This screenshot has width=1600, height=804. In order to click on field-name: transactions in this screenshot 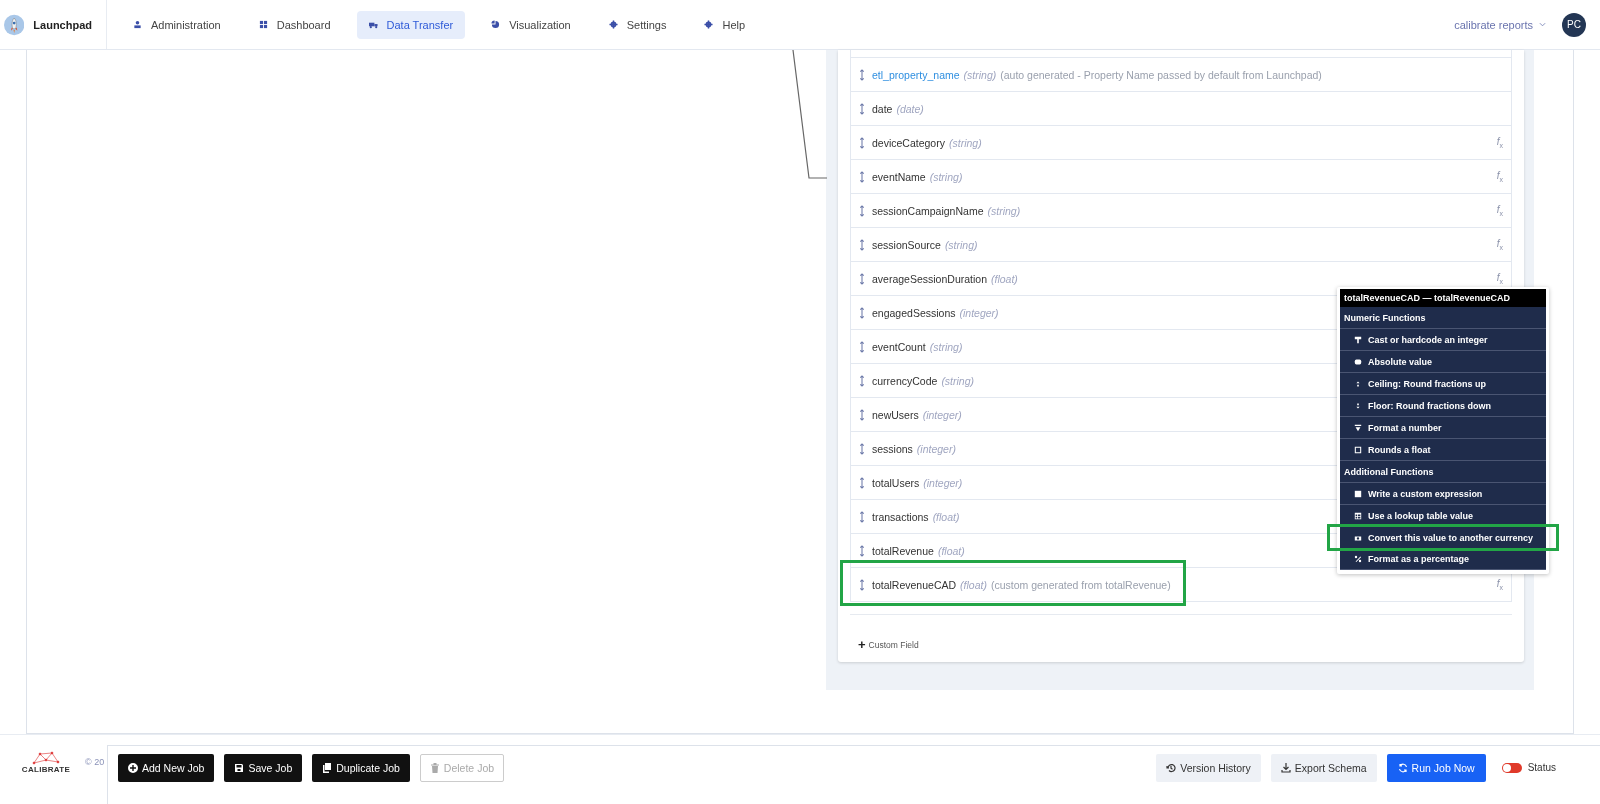, I will do `click(900, 516)`.